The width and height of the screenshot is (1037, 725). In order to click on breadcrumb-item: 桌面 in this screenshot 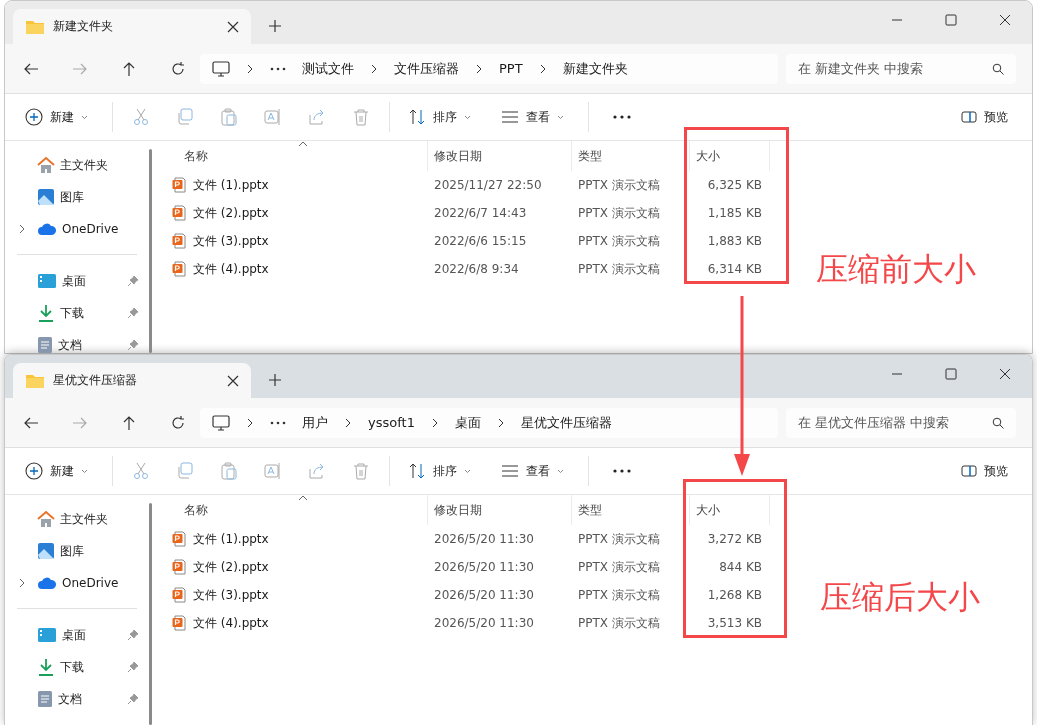, I will do `click(467, 422)`.